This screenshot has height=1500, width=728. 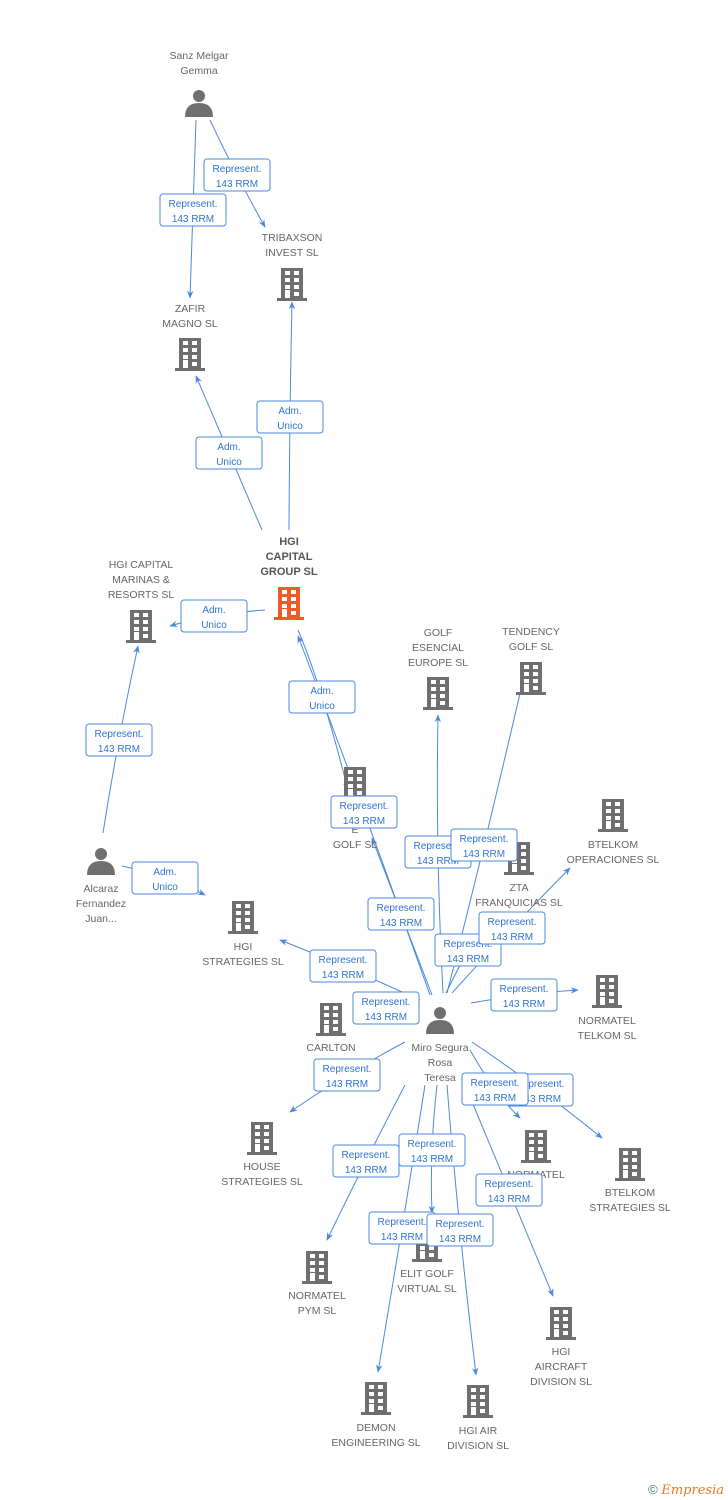 I want to click on node-label: MAGNO SL, so click(x=190, y=324).